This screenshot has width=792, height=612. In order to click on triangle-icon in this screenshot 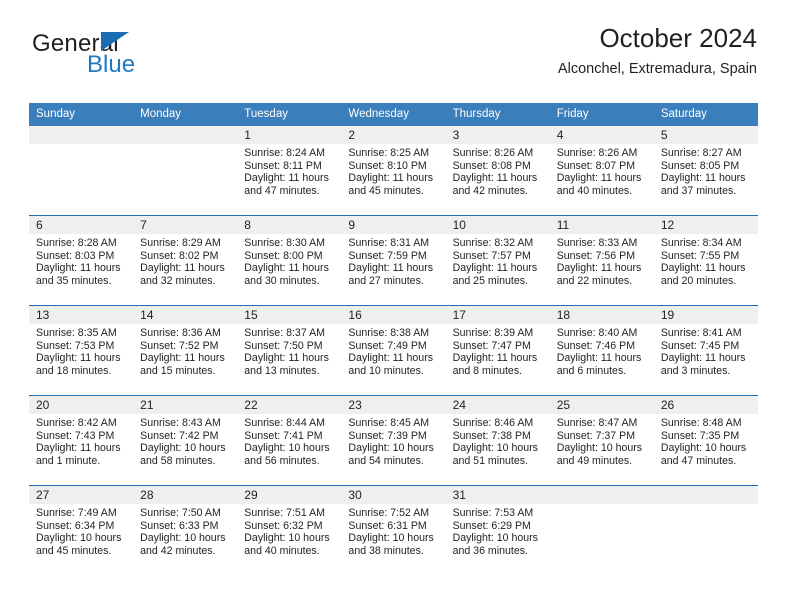, I will do `click(115, 41)`.